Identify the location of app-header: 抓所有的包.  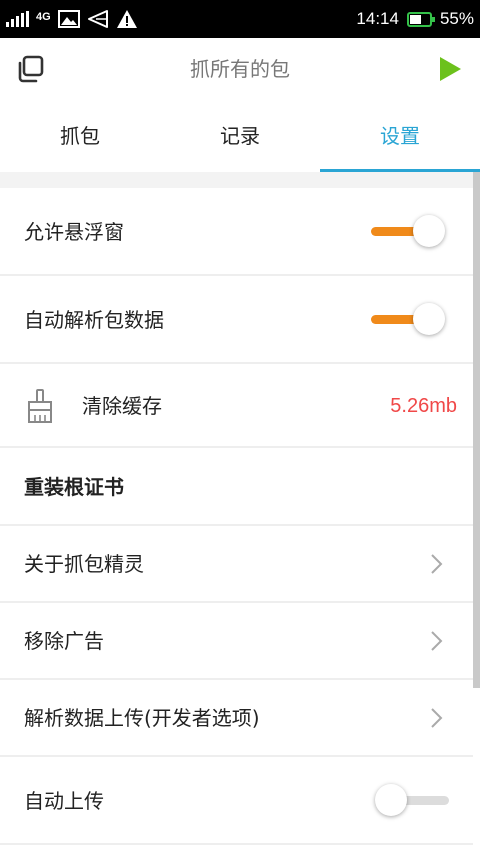
(240, 69).